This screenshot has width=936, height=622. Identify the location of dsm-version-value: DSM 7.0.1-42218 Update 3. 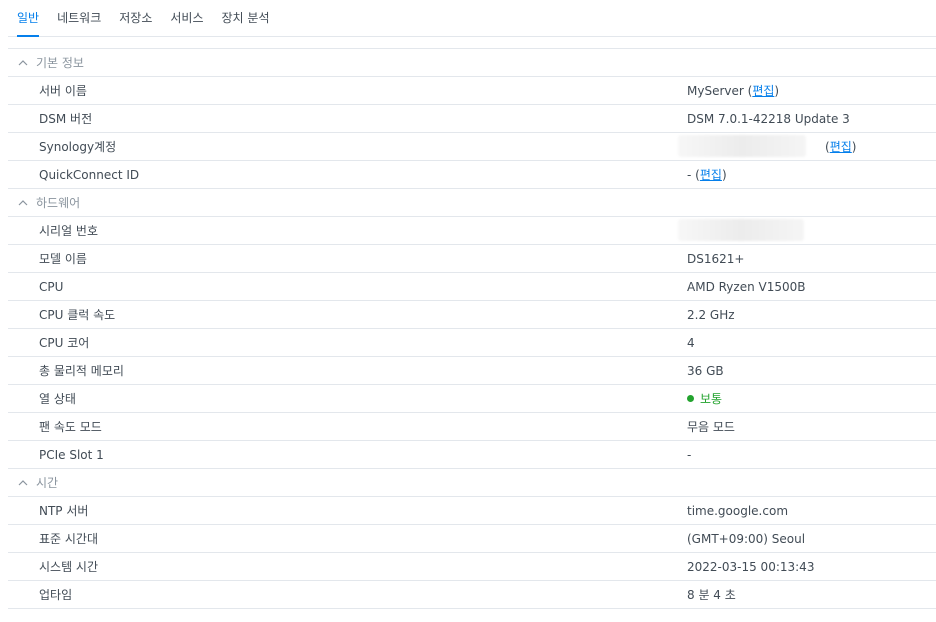
(768, 118).